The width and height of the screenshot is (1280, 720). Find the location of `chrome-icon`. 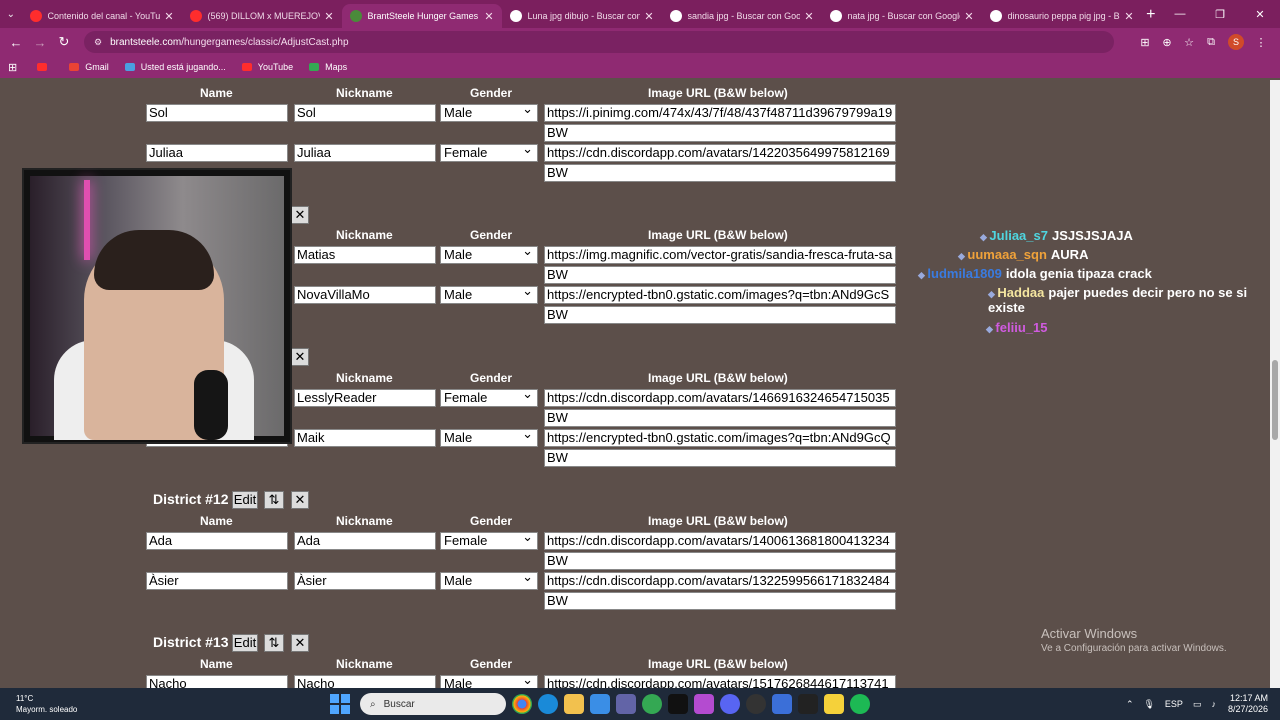

chrome-icon is located at coordinates (522, 704).